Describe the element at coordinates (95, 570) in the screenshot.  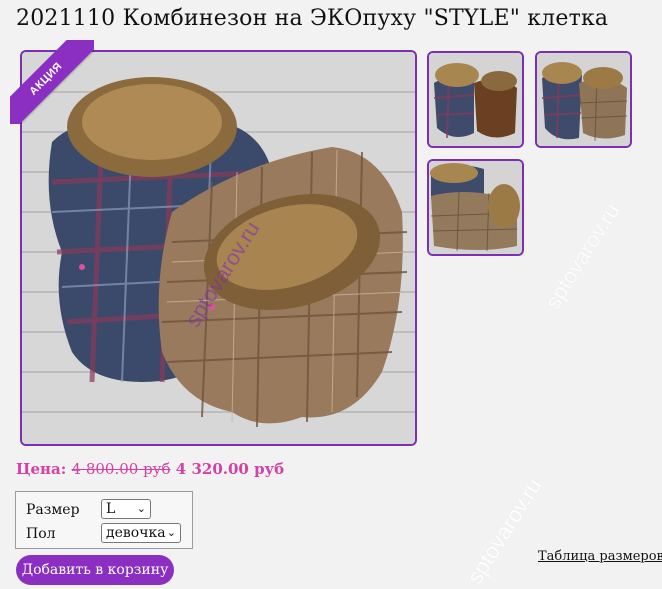
I see `add-to-cart-button: Добавить в корзину` at that location.